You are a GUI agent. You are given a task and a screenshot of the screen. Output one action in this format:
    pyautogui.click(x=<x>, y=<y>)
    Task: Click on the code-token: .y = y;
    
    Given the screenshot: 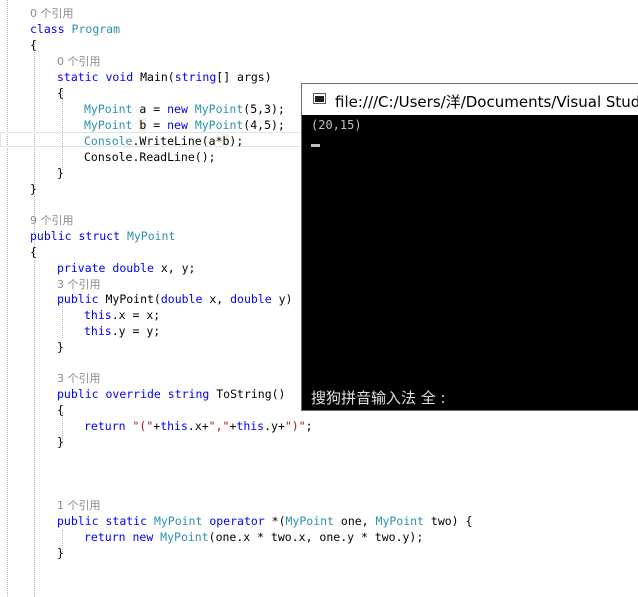 What is the action you would take?
    pyautogui.click(x=136, y=331)
    